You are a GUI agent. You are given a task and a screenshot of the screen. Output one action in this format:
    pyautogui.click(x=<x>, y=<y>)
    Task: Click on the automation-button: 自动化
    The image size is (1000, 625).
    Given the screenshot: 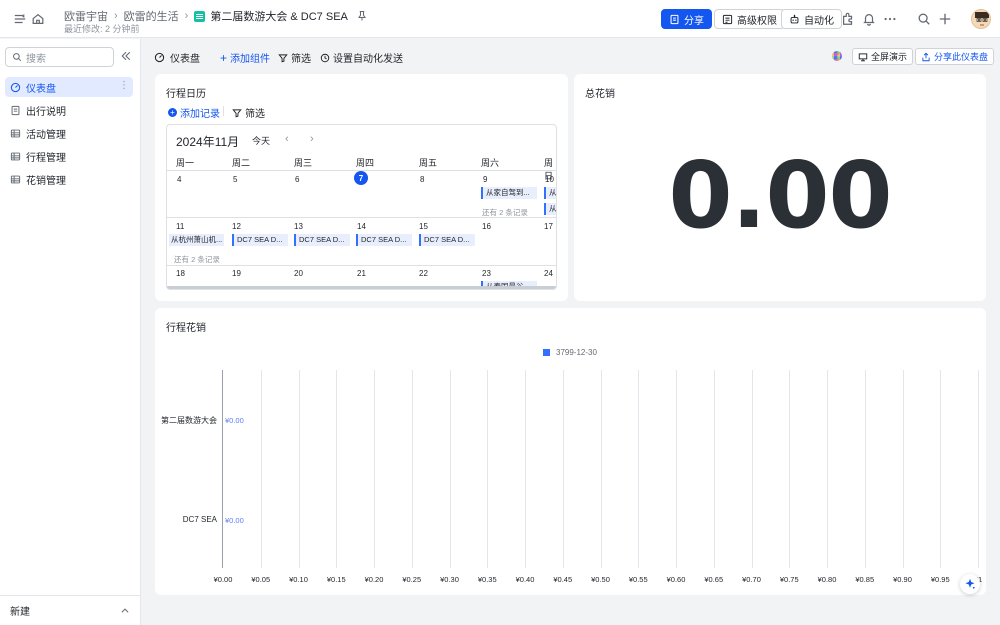 What is the action you would take?
    pyautogui.click(x=811, y=19)
    